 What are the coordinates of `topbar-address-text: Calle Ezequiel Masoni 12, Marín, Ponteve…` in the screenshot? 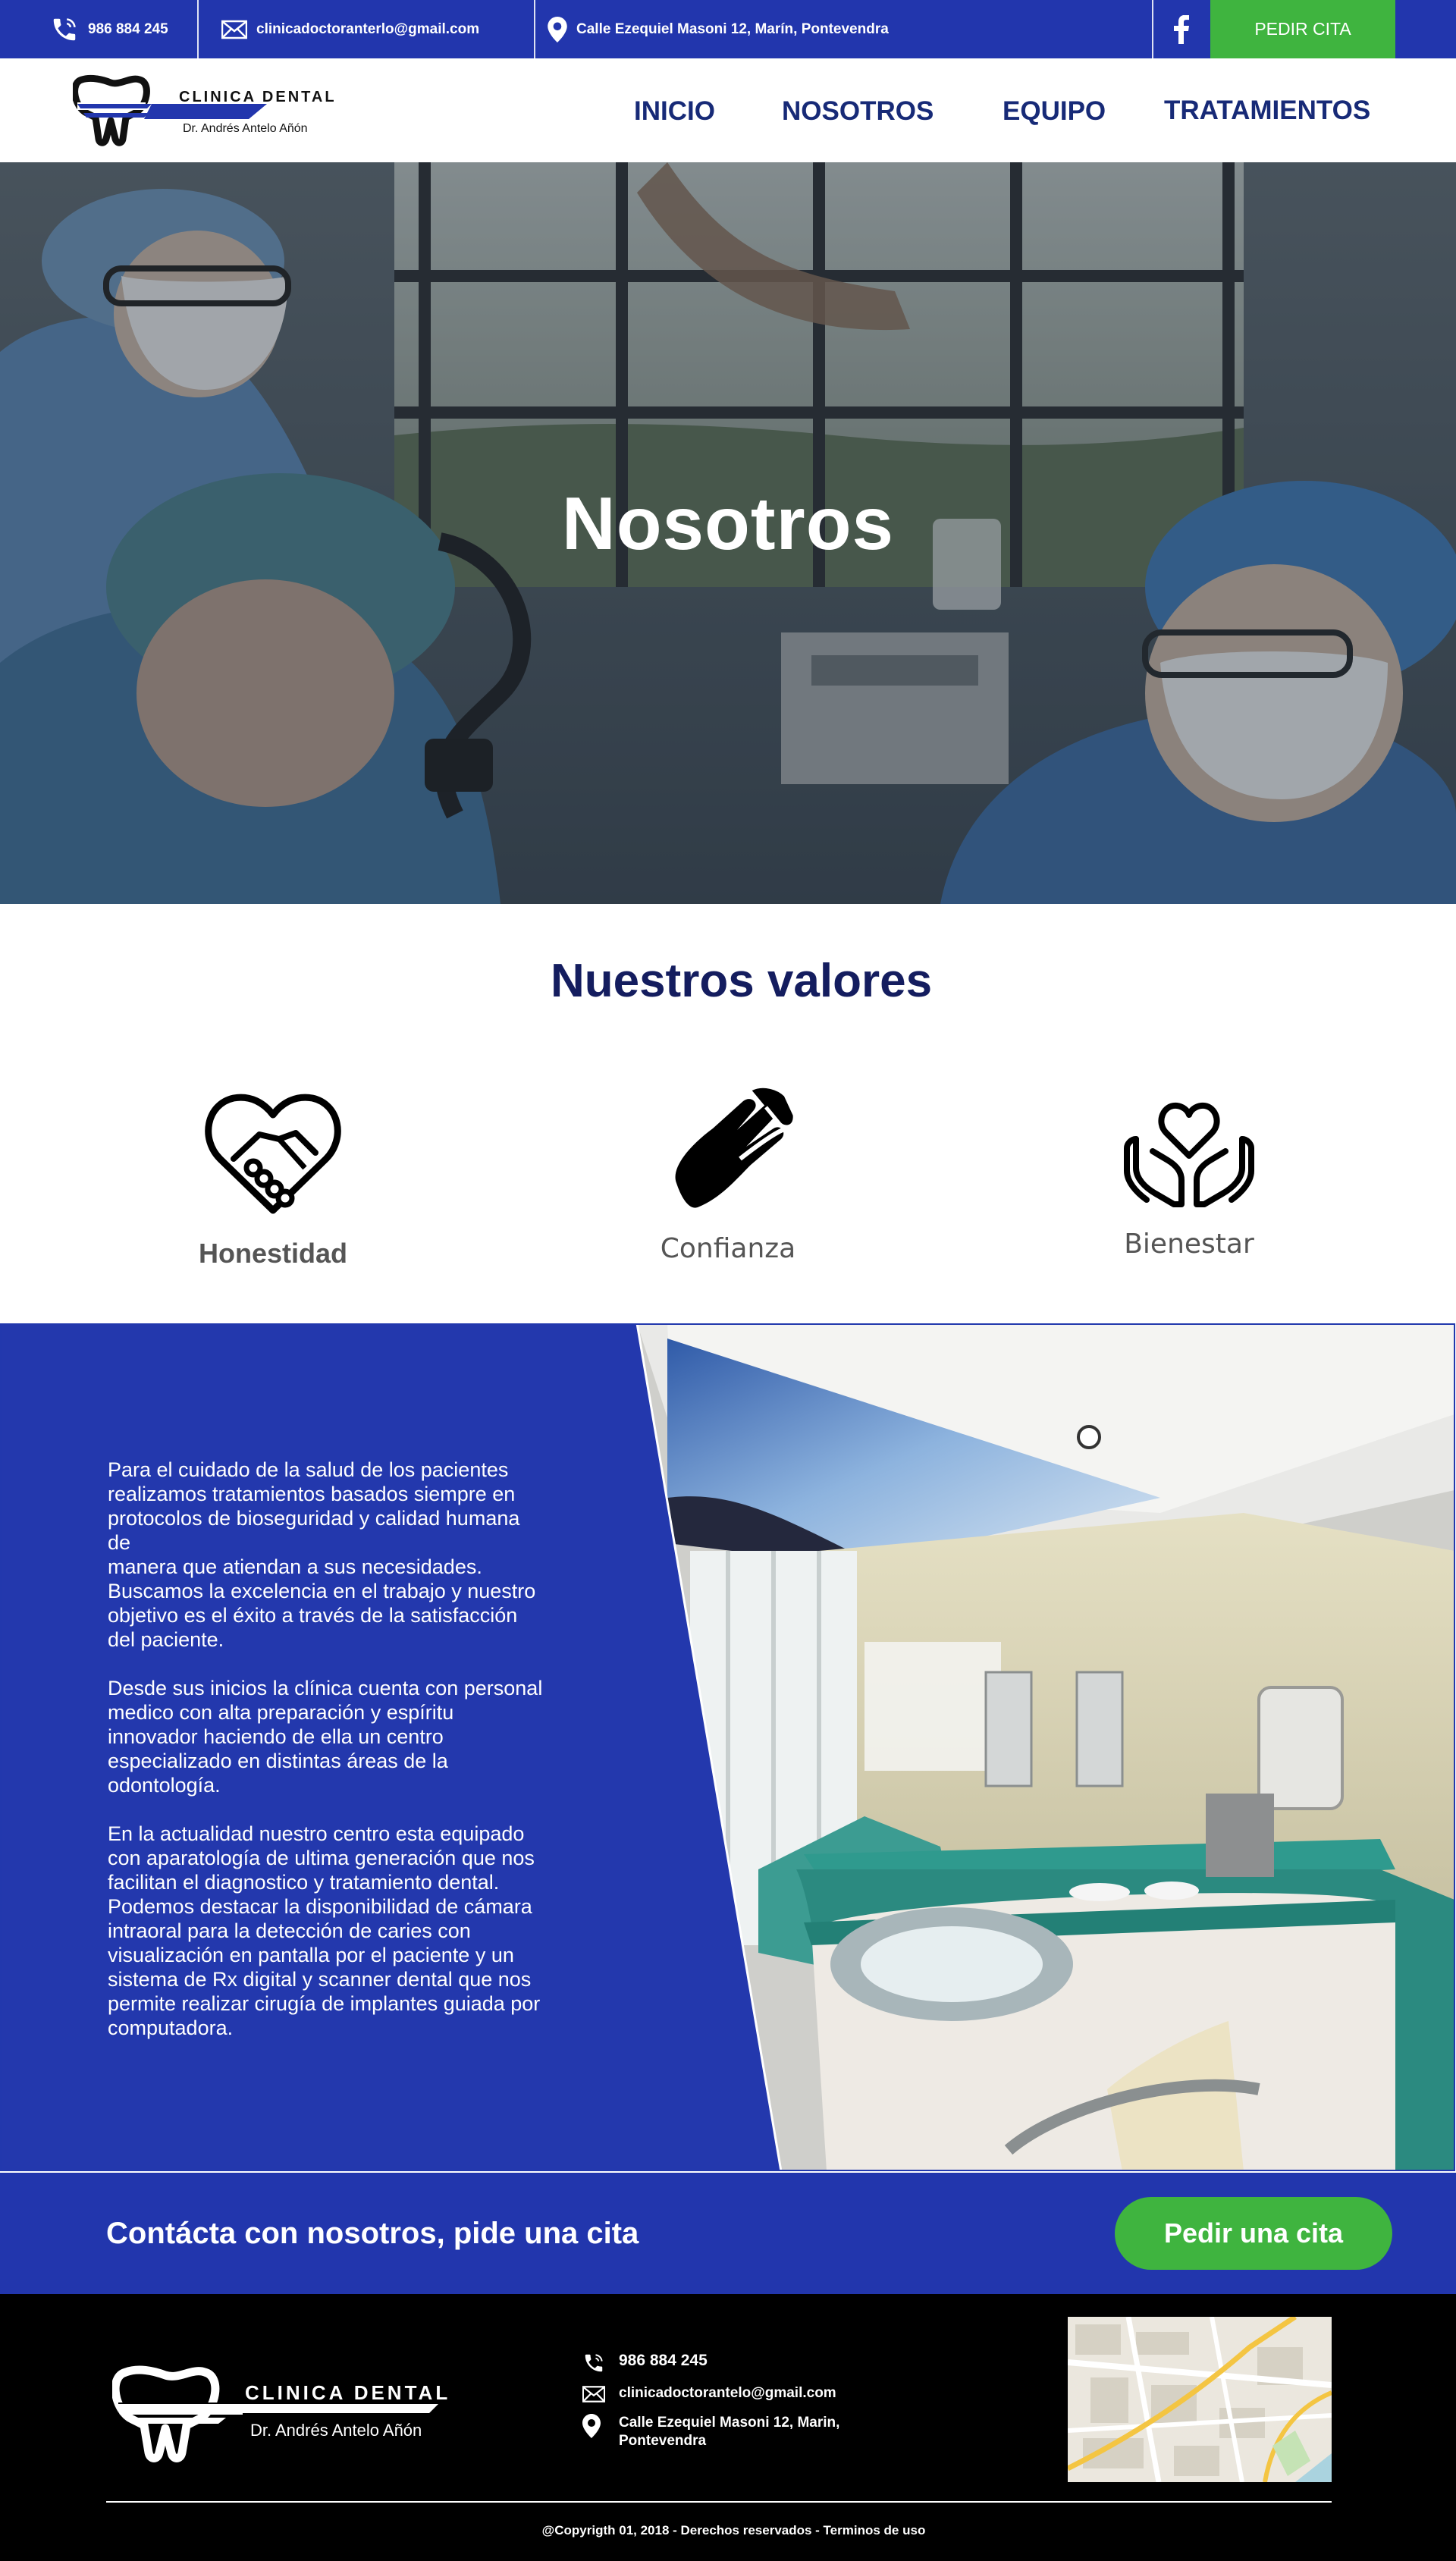 It's located at (732, 28).